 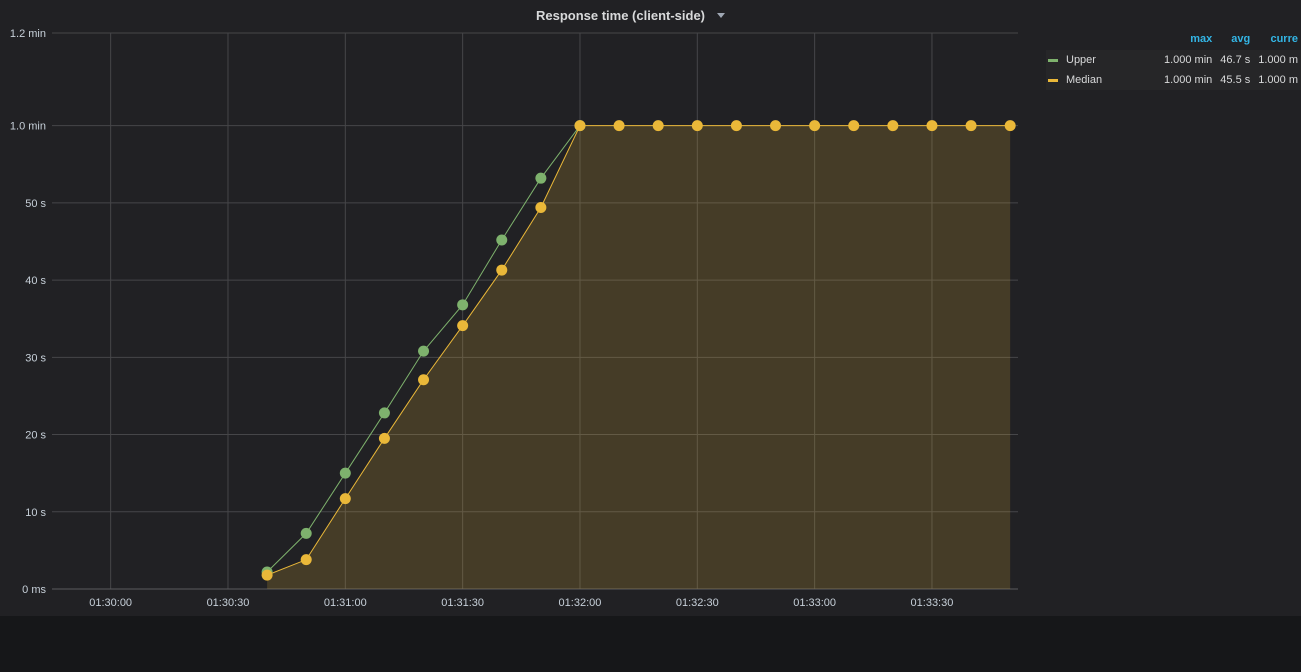 What do you see at coordinates (35, 281) in the screenshot?
I see `y-tick-label: 40 s` at bounding box center [35, 281].